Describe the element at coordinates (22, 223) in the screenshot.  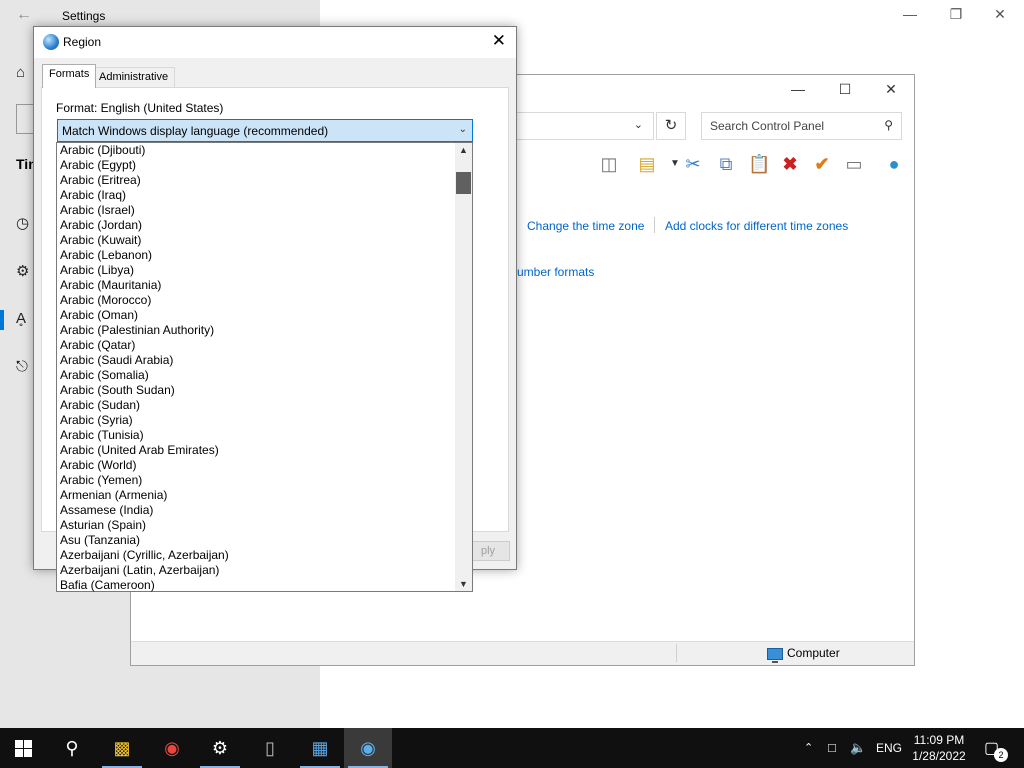
I see `clock-calendar-icon: ◷` at that location.